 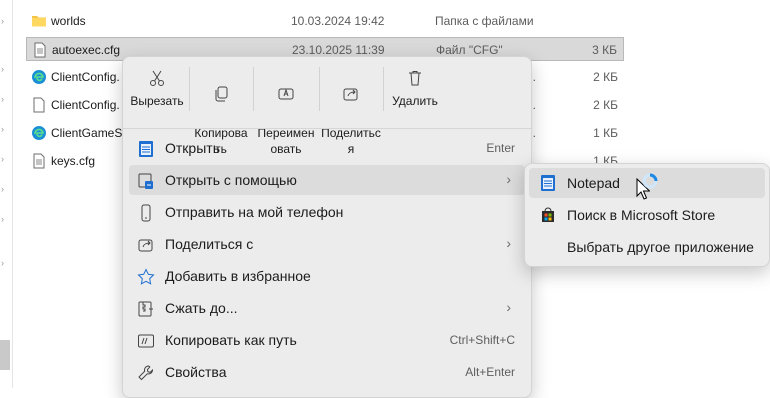 I want to click on menu-item-add-favorites: Добавить в избранное, so click(x=327, y=276).